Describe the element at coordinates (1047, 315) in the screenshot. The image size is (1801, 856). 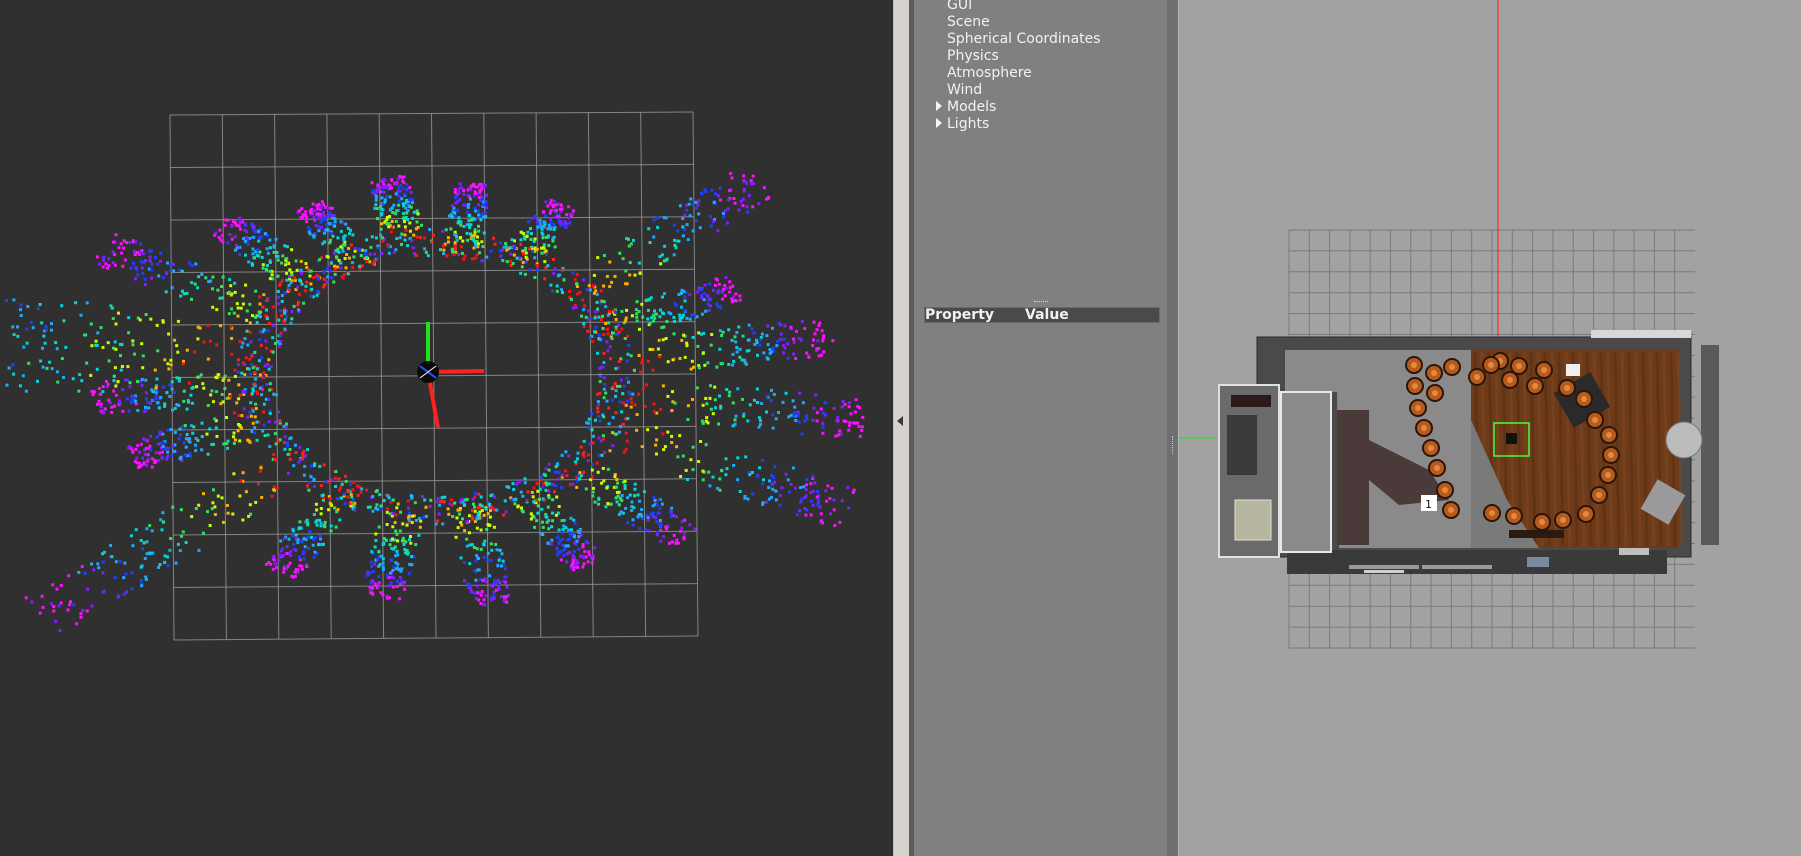
I see `value-column-header: Value` at that location.